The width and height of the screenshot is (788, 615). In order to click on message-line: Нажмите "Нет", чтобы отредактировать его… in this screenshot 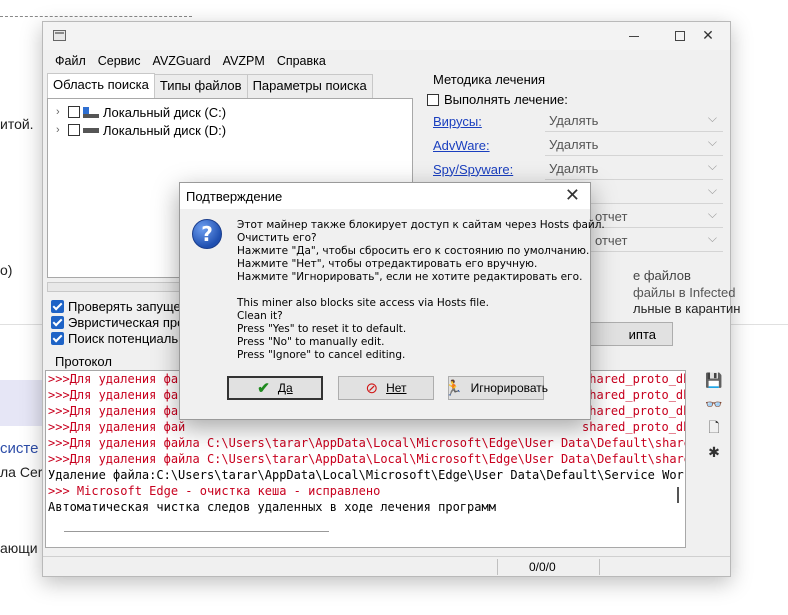, I will do `click(387, 264)`.